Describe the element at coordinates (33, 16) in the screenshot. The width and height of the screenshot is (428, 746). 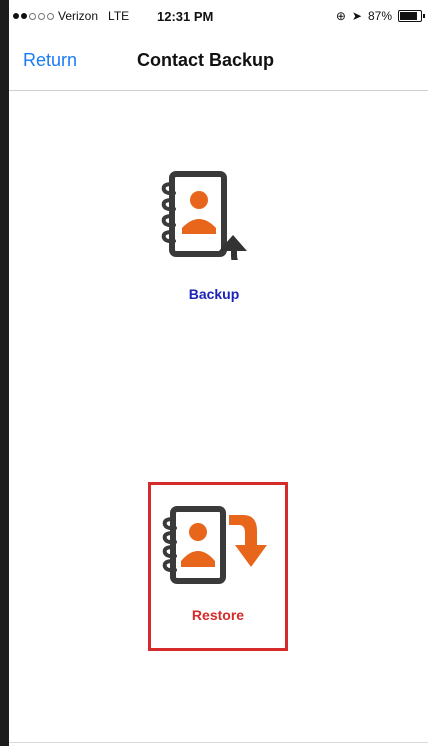
I see `signal-strength-icon` at that location.